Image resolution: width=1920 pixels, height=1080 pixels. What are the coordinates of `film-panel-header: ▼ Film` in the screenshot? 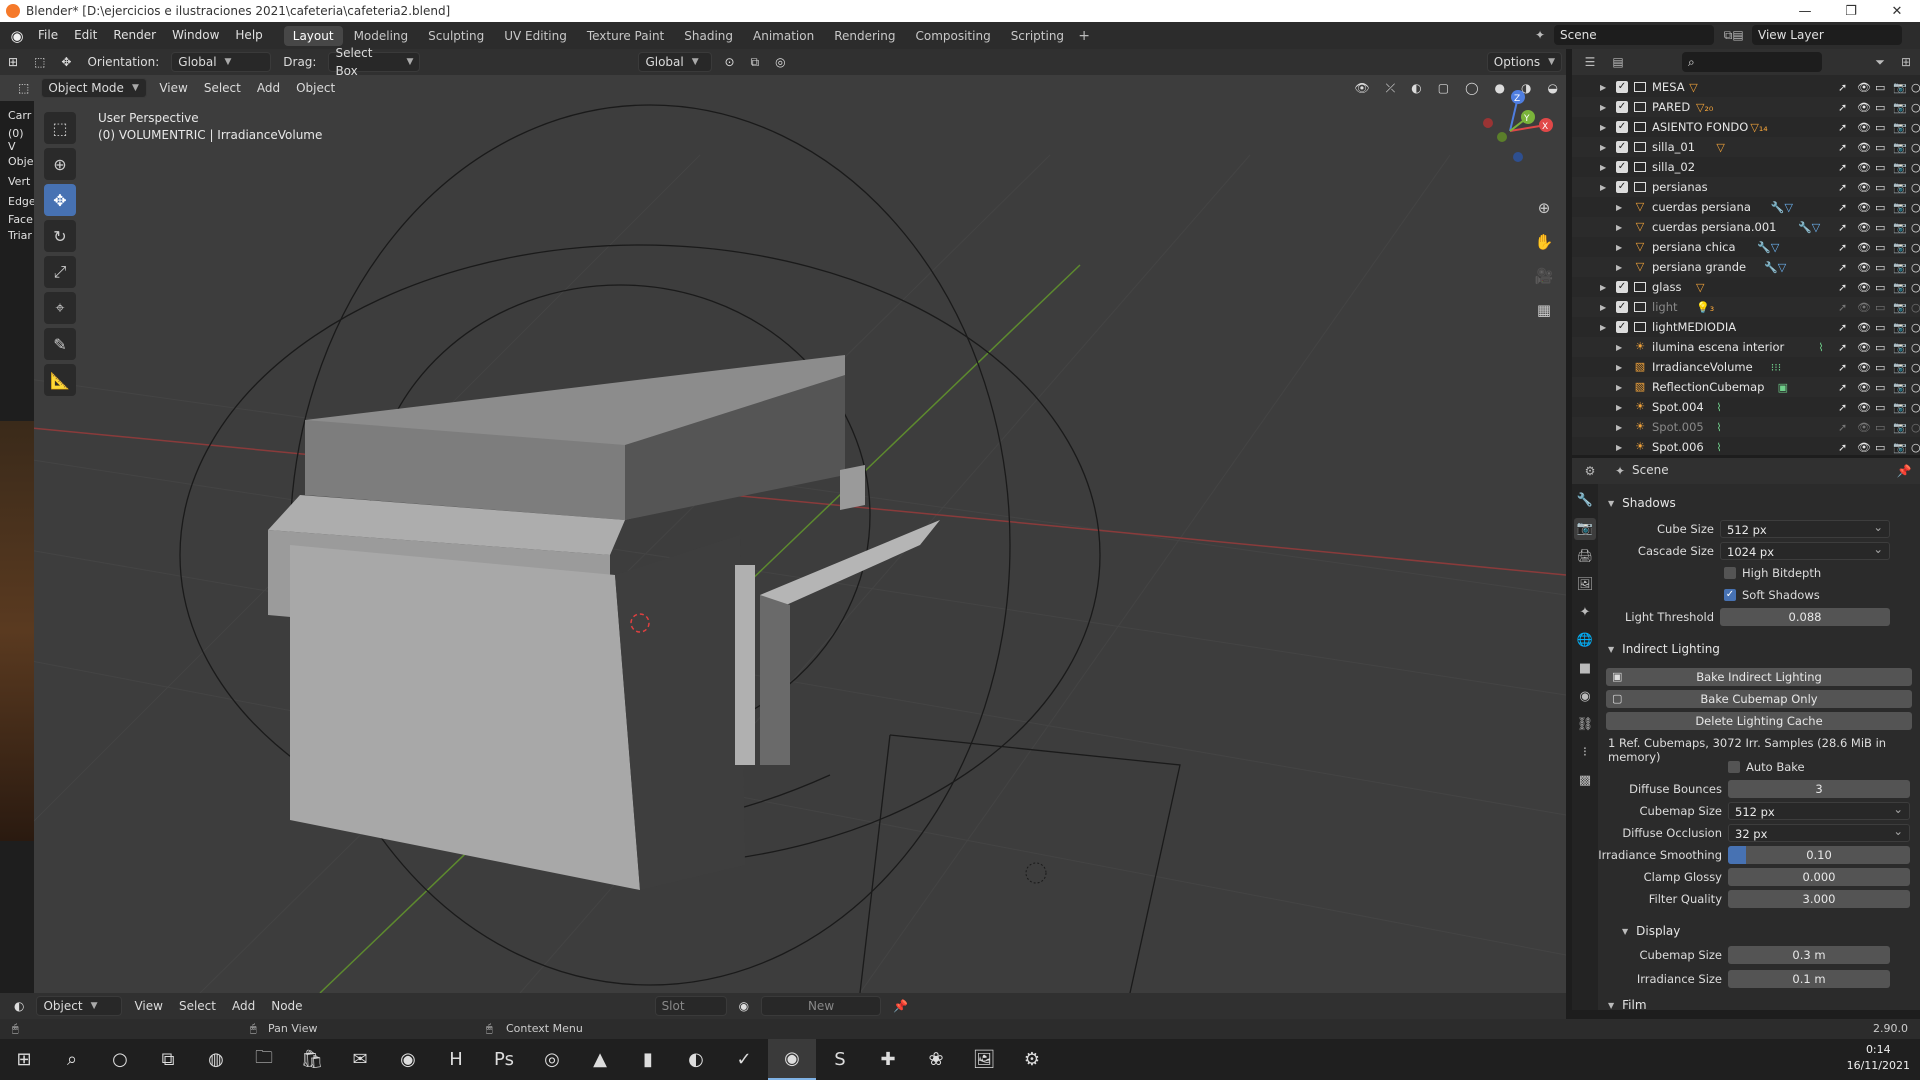 It's located at (1759, 1002).